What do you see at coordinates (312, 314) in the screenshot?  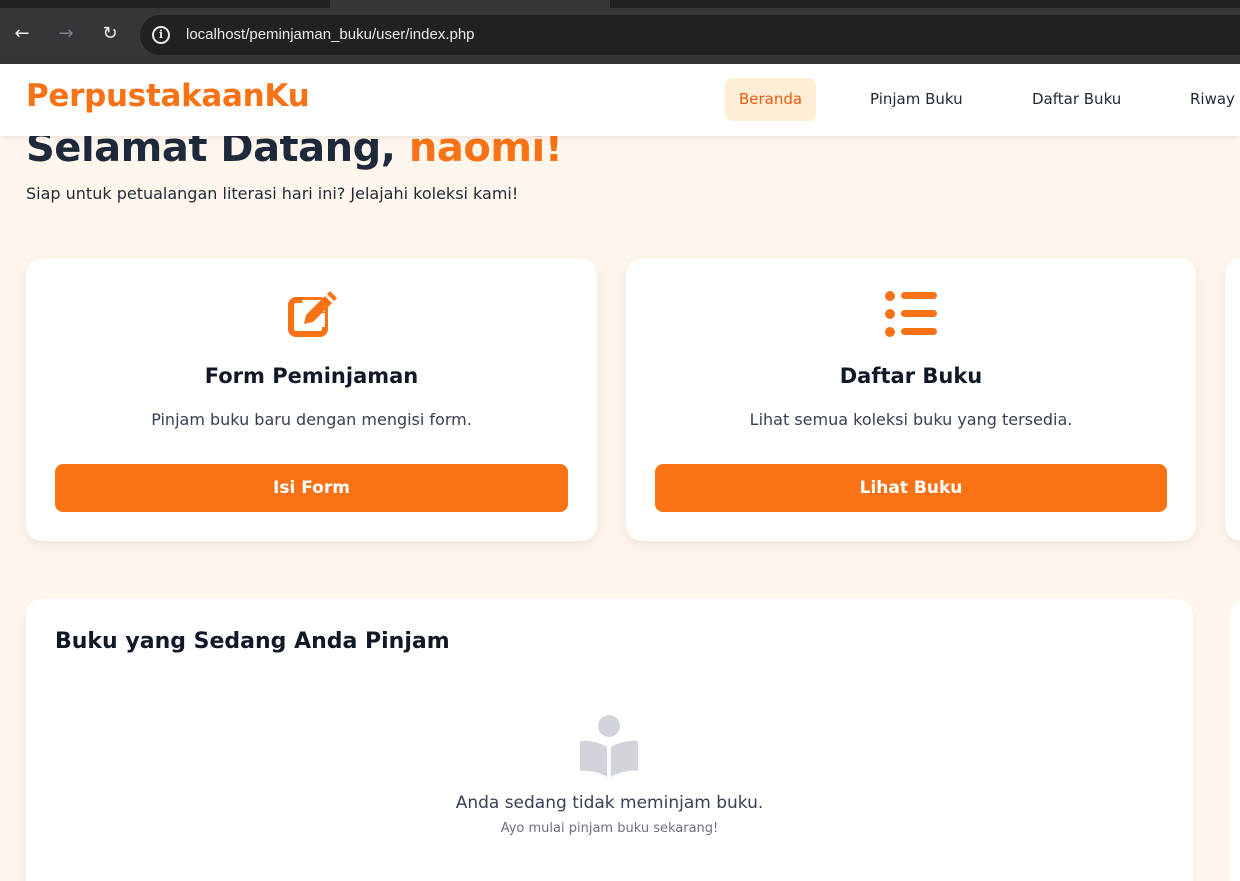 I see `edit-icon` at bounding box center [312, 314].